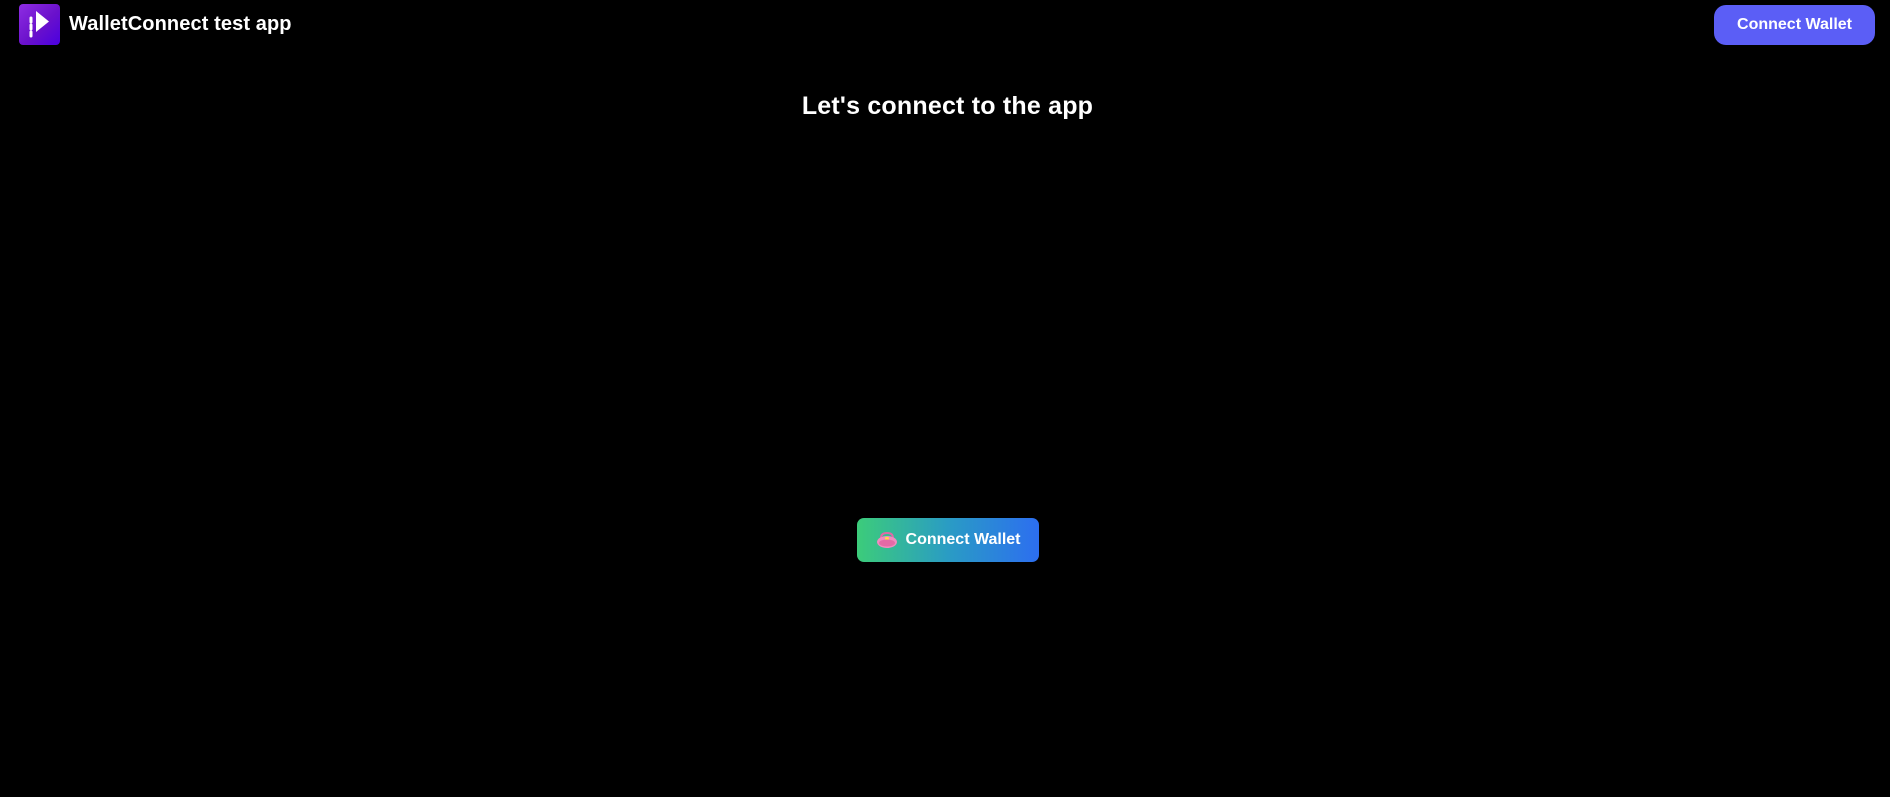  I want to click on header-connect-wallet-button: Connect Wallet, so click(1794, 25).